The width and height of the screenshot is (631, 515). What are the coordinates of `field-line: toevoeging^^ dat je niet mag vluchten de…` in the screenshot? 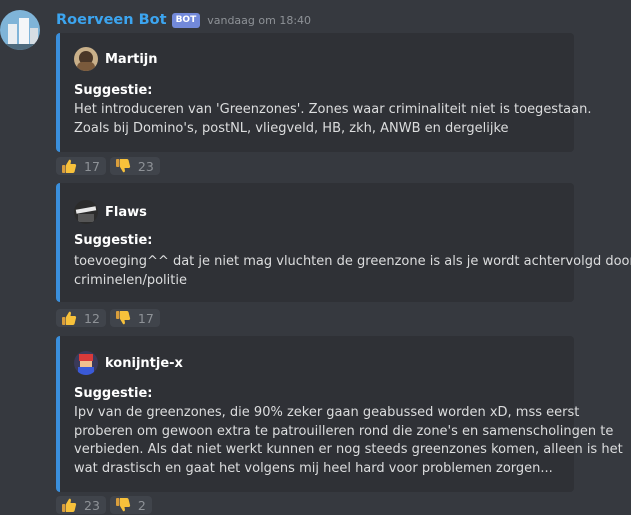 It's located at (352, 261).